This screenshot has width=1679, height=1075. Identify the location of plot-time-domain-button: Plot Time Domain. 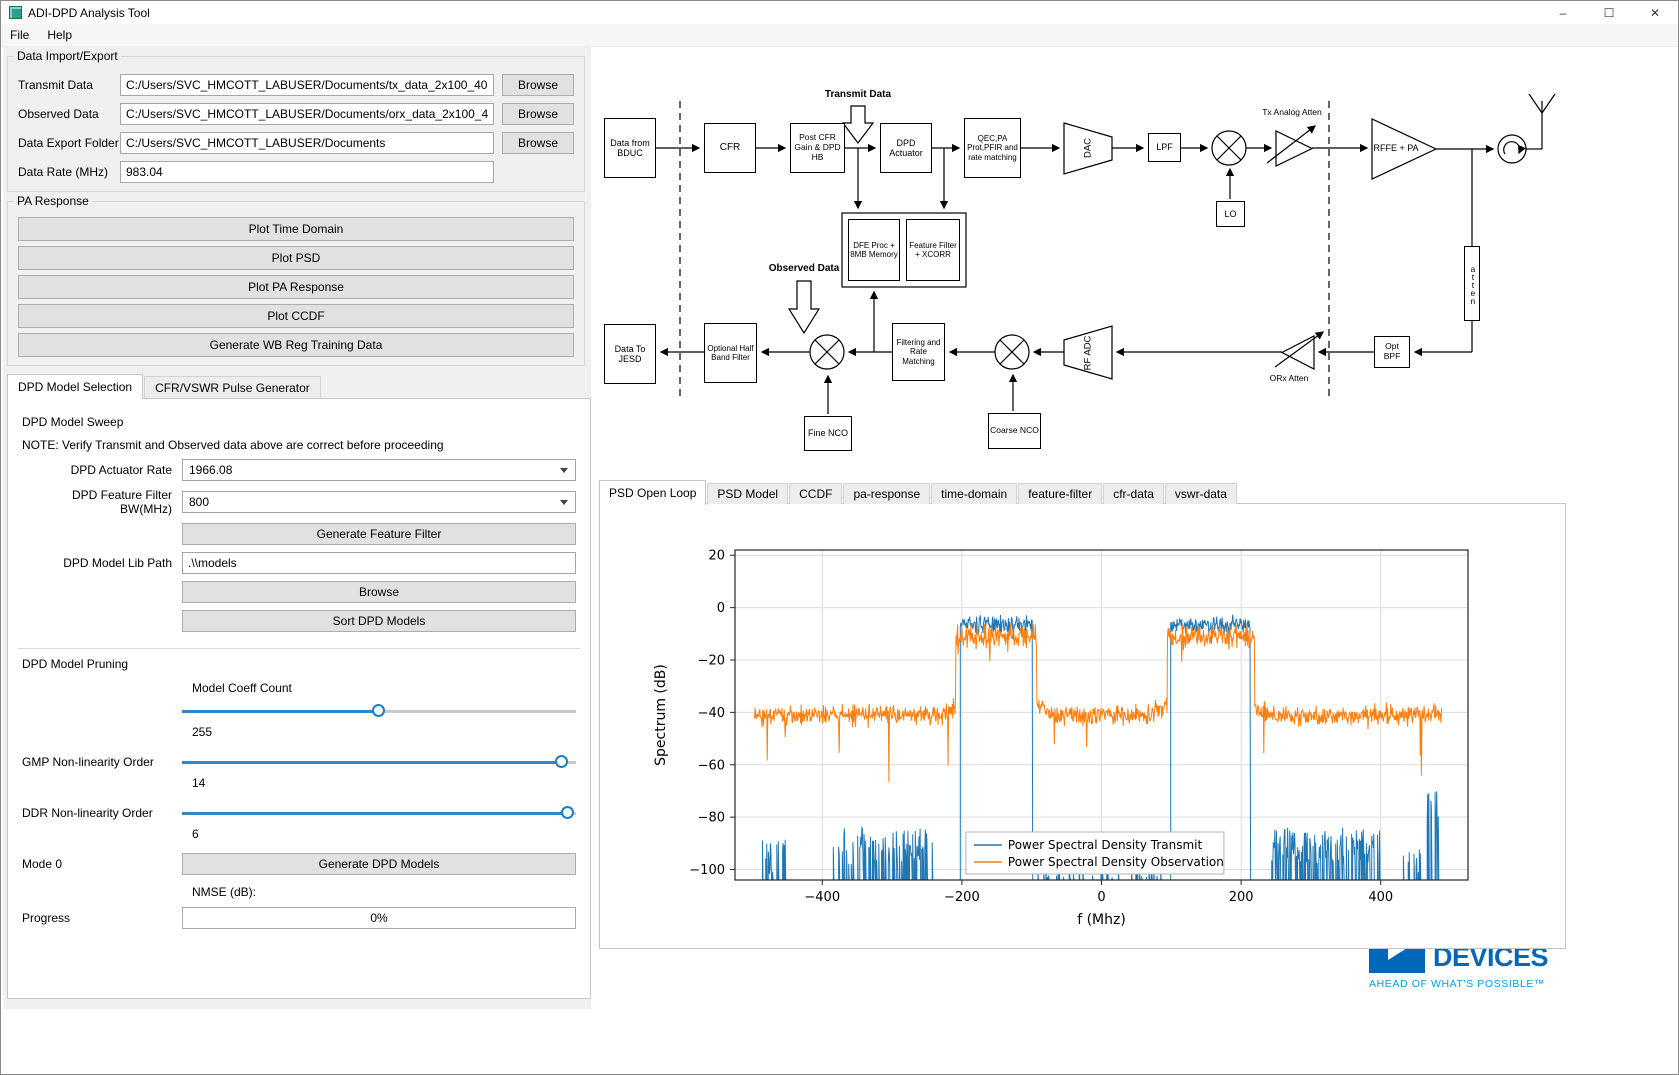
(296, 229).